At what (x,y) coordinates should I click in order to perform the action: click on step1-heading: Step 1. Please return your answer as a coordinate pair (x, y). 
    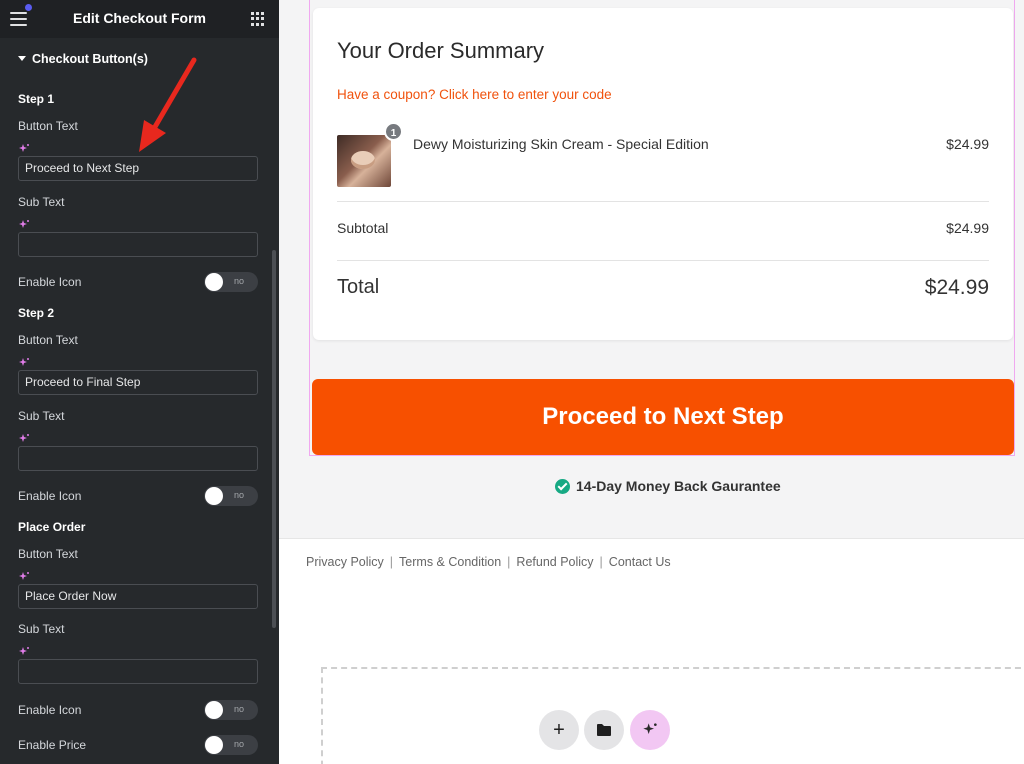
    Looking at the image, I should click on (36, 99).